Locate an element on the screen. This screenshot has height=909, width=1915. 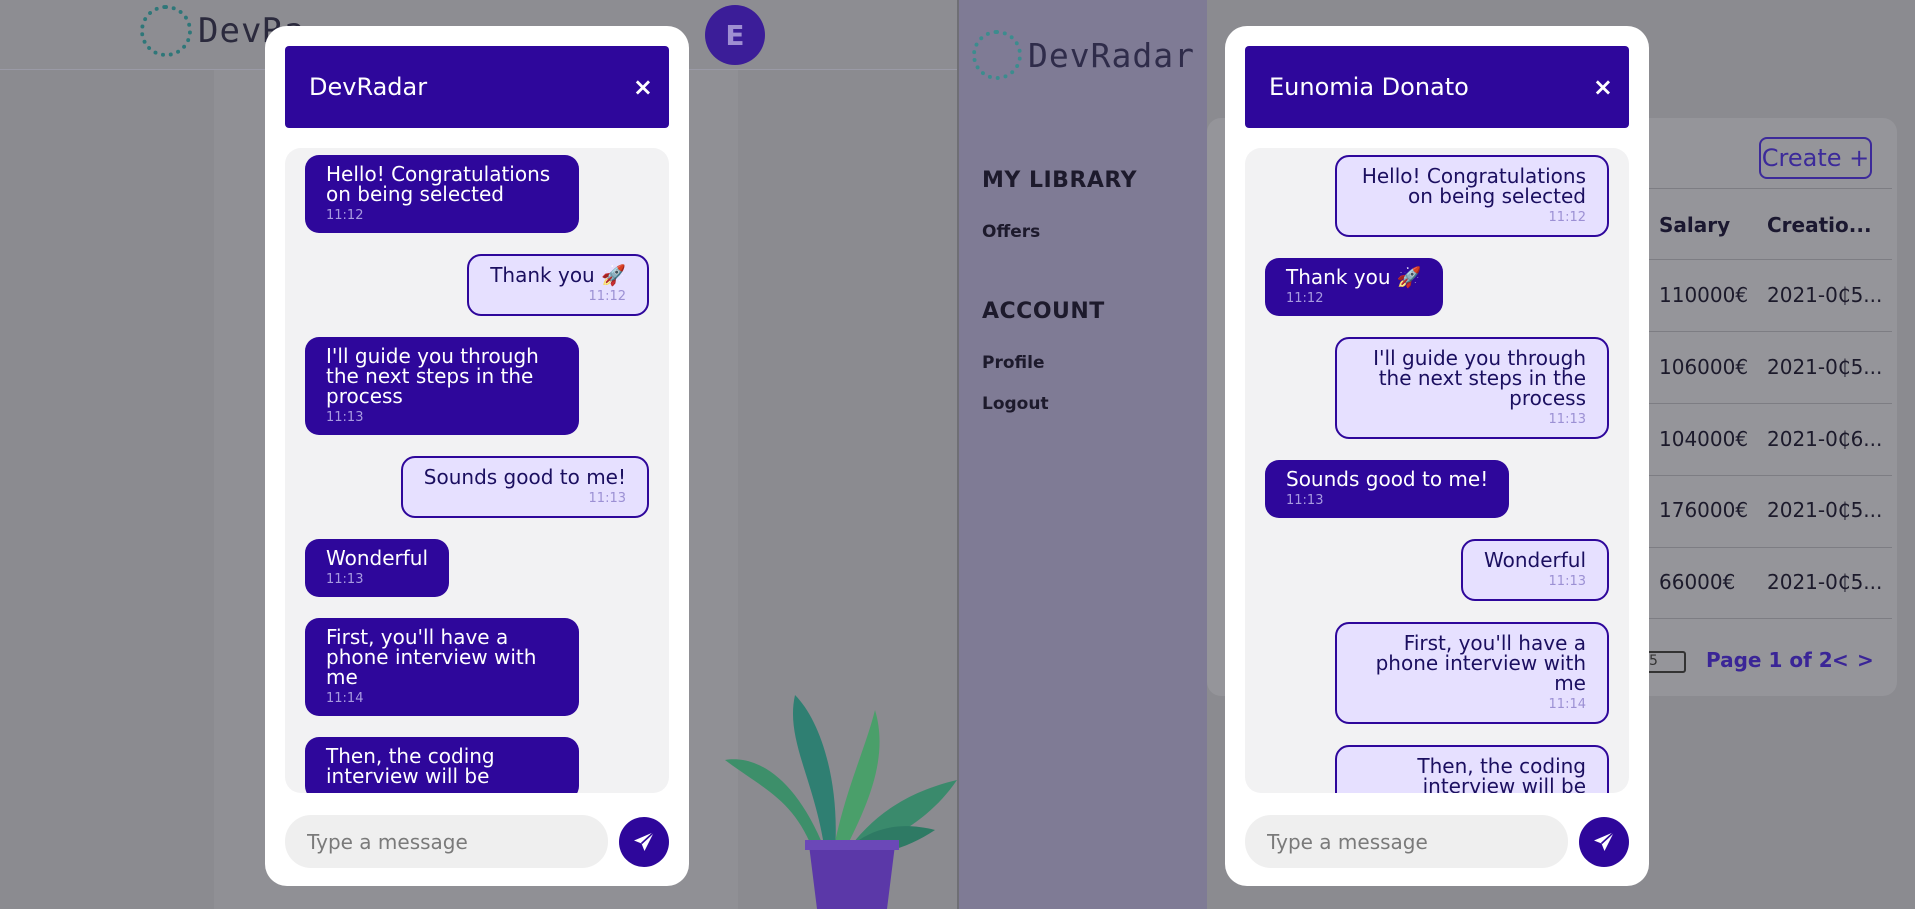
sidebar-heading-library: MY LIBRARY is located at coordinates (1060, 180).